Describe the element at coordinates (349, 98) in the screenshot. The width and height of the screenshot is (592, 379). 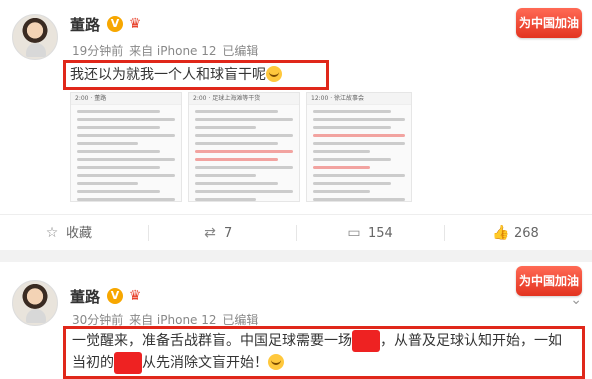
I see `thumb-title: 徐江故事会` at that location.